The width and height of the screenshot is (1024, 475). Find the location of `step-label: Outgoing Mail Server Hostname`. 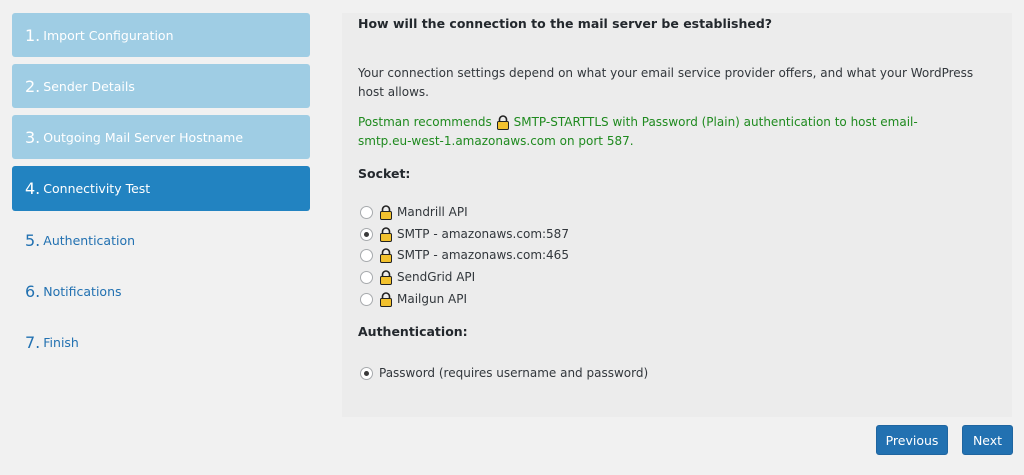

step-label: Outgoing Mail Server Hostname is located at coordinates (143, 137).